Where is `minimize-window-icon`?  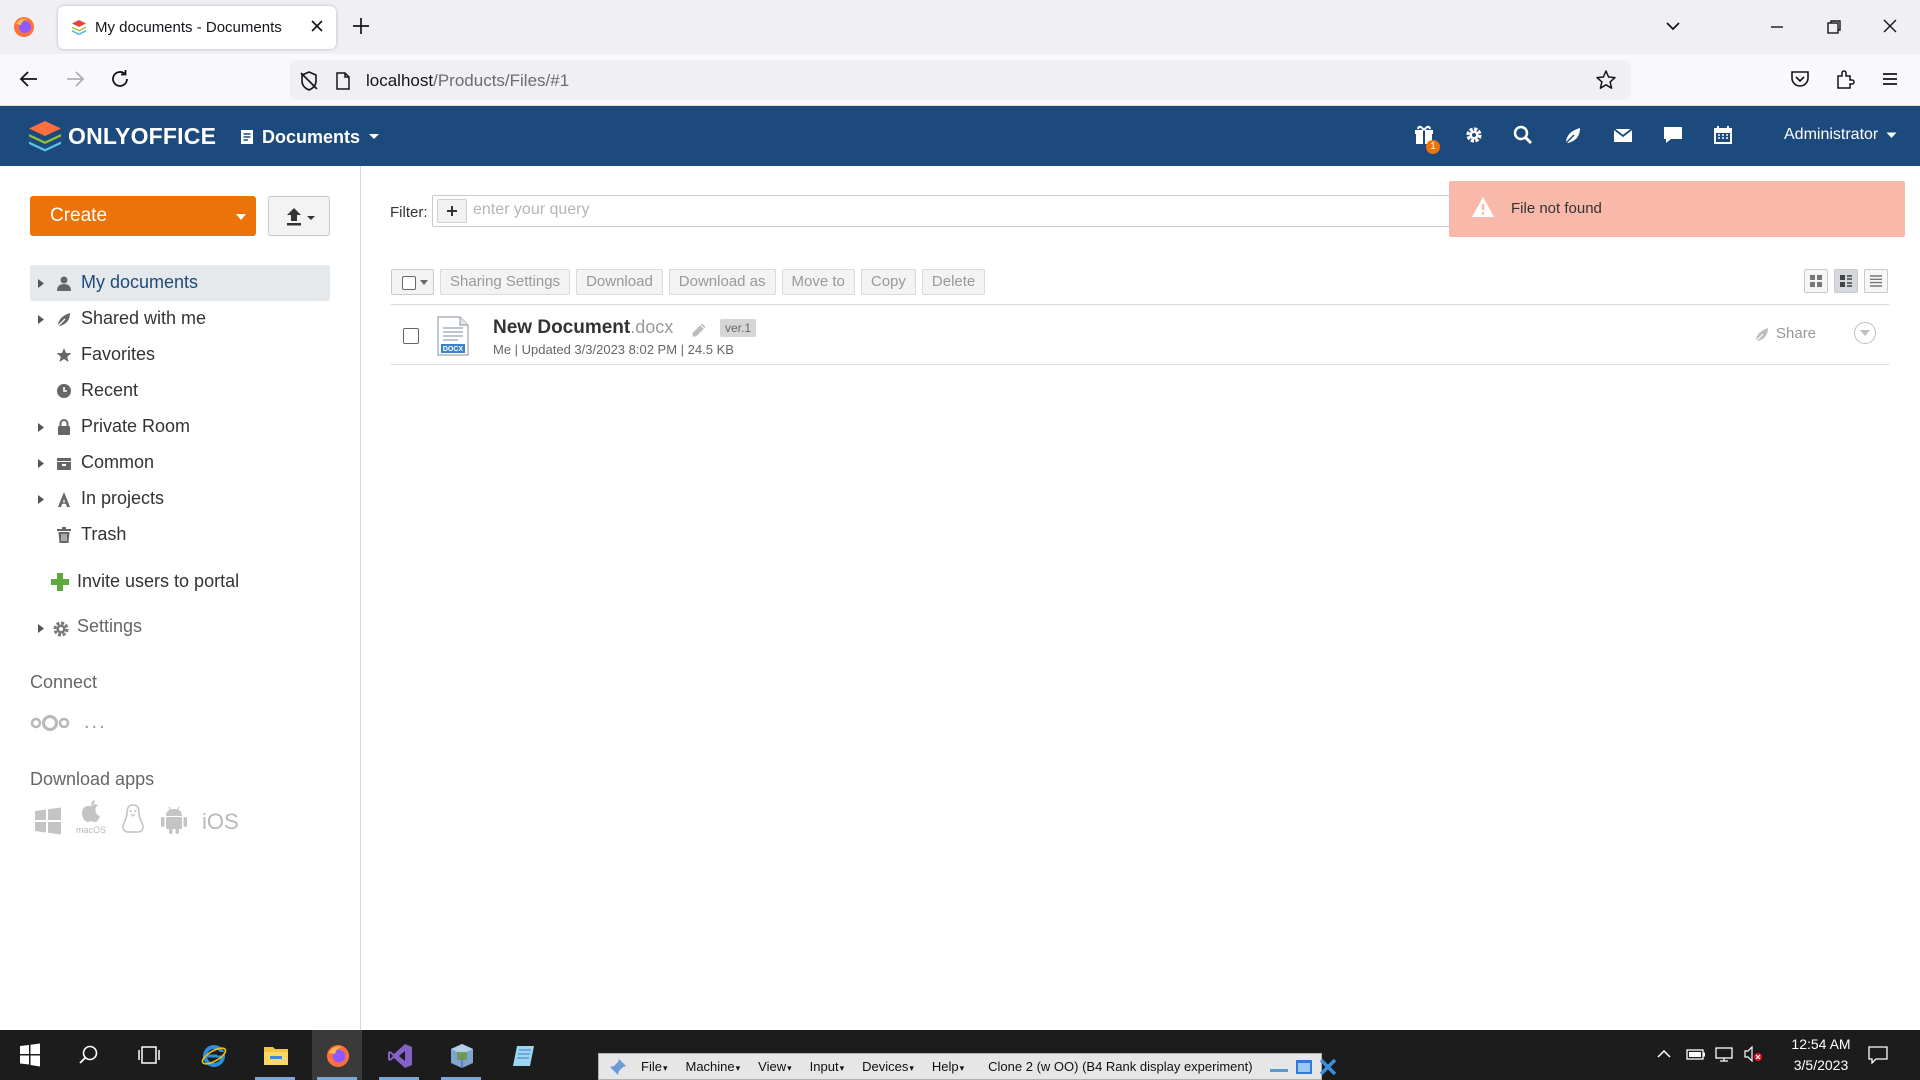 minimize-window-icon is located at coordinates (1777, 27).